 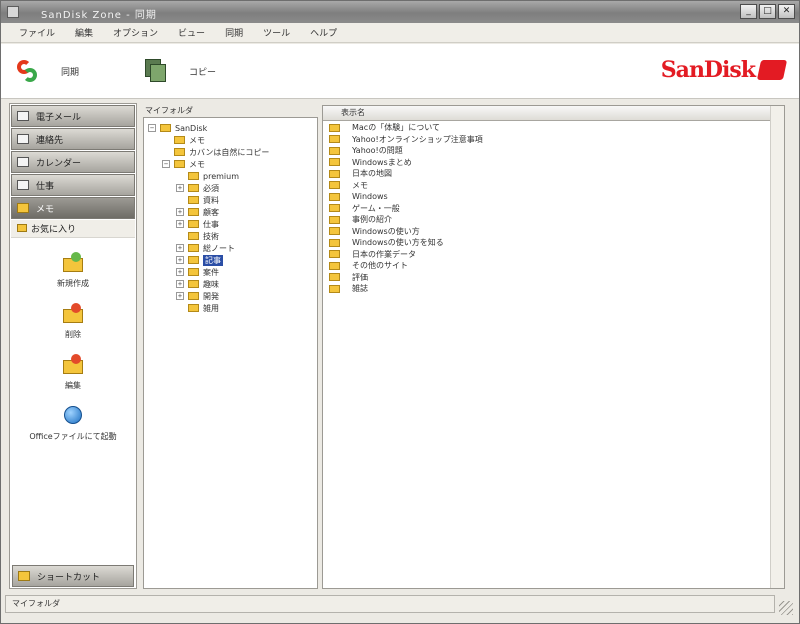 I want to click on tree-node: premium, so click(x=231, y=176).